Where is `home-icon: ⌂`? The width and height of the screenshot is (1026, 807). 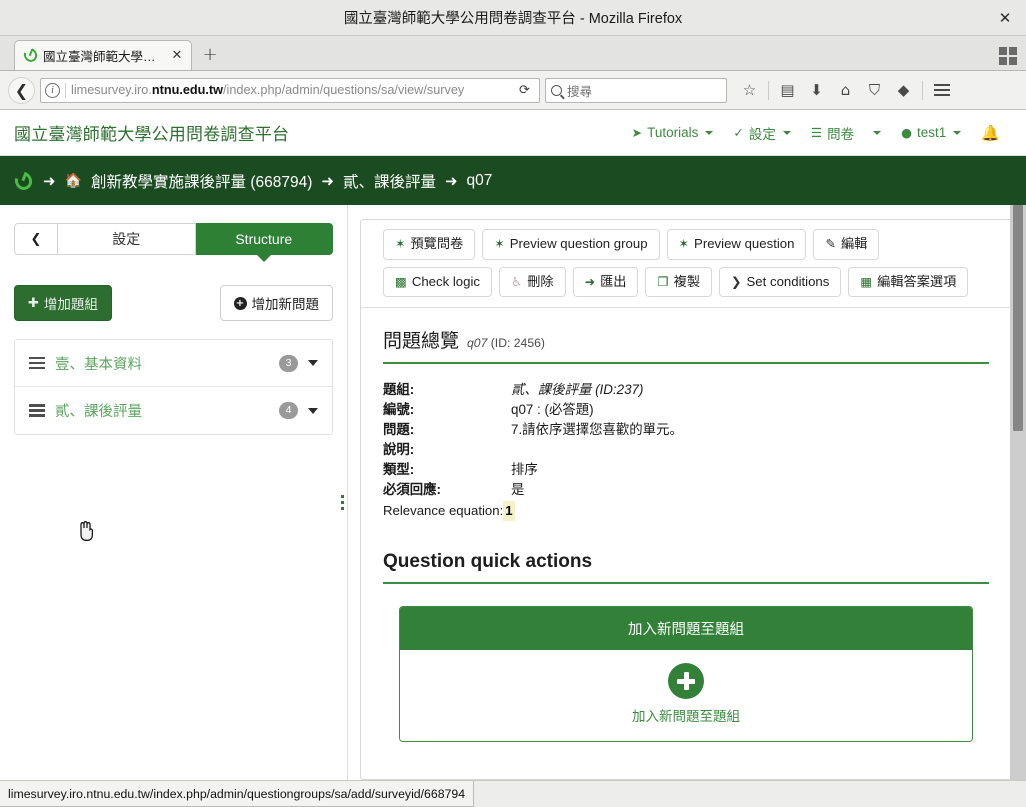
home-icon: ⌂ is located at coordinates (845, 90).